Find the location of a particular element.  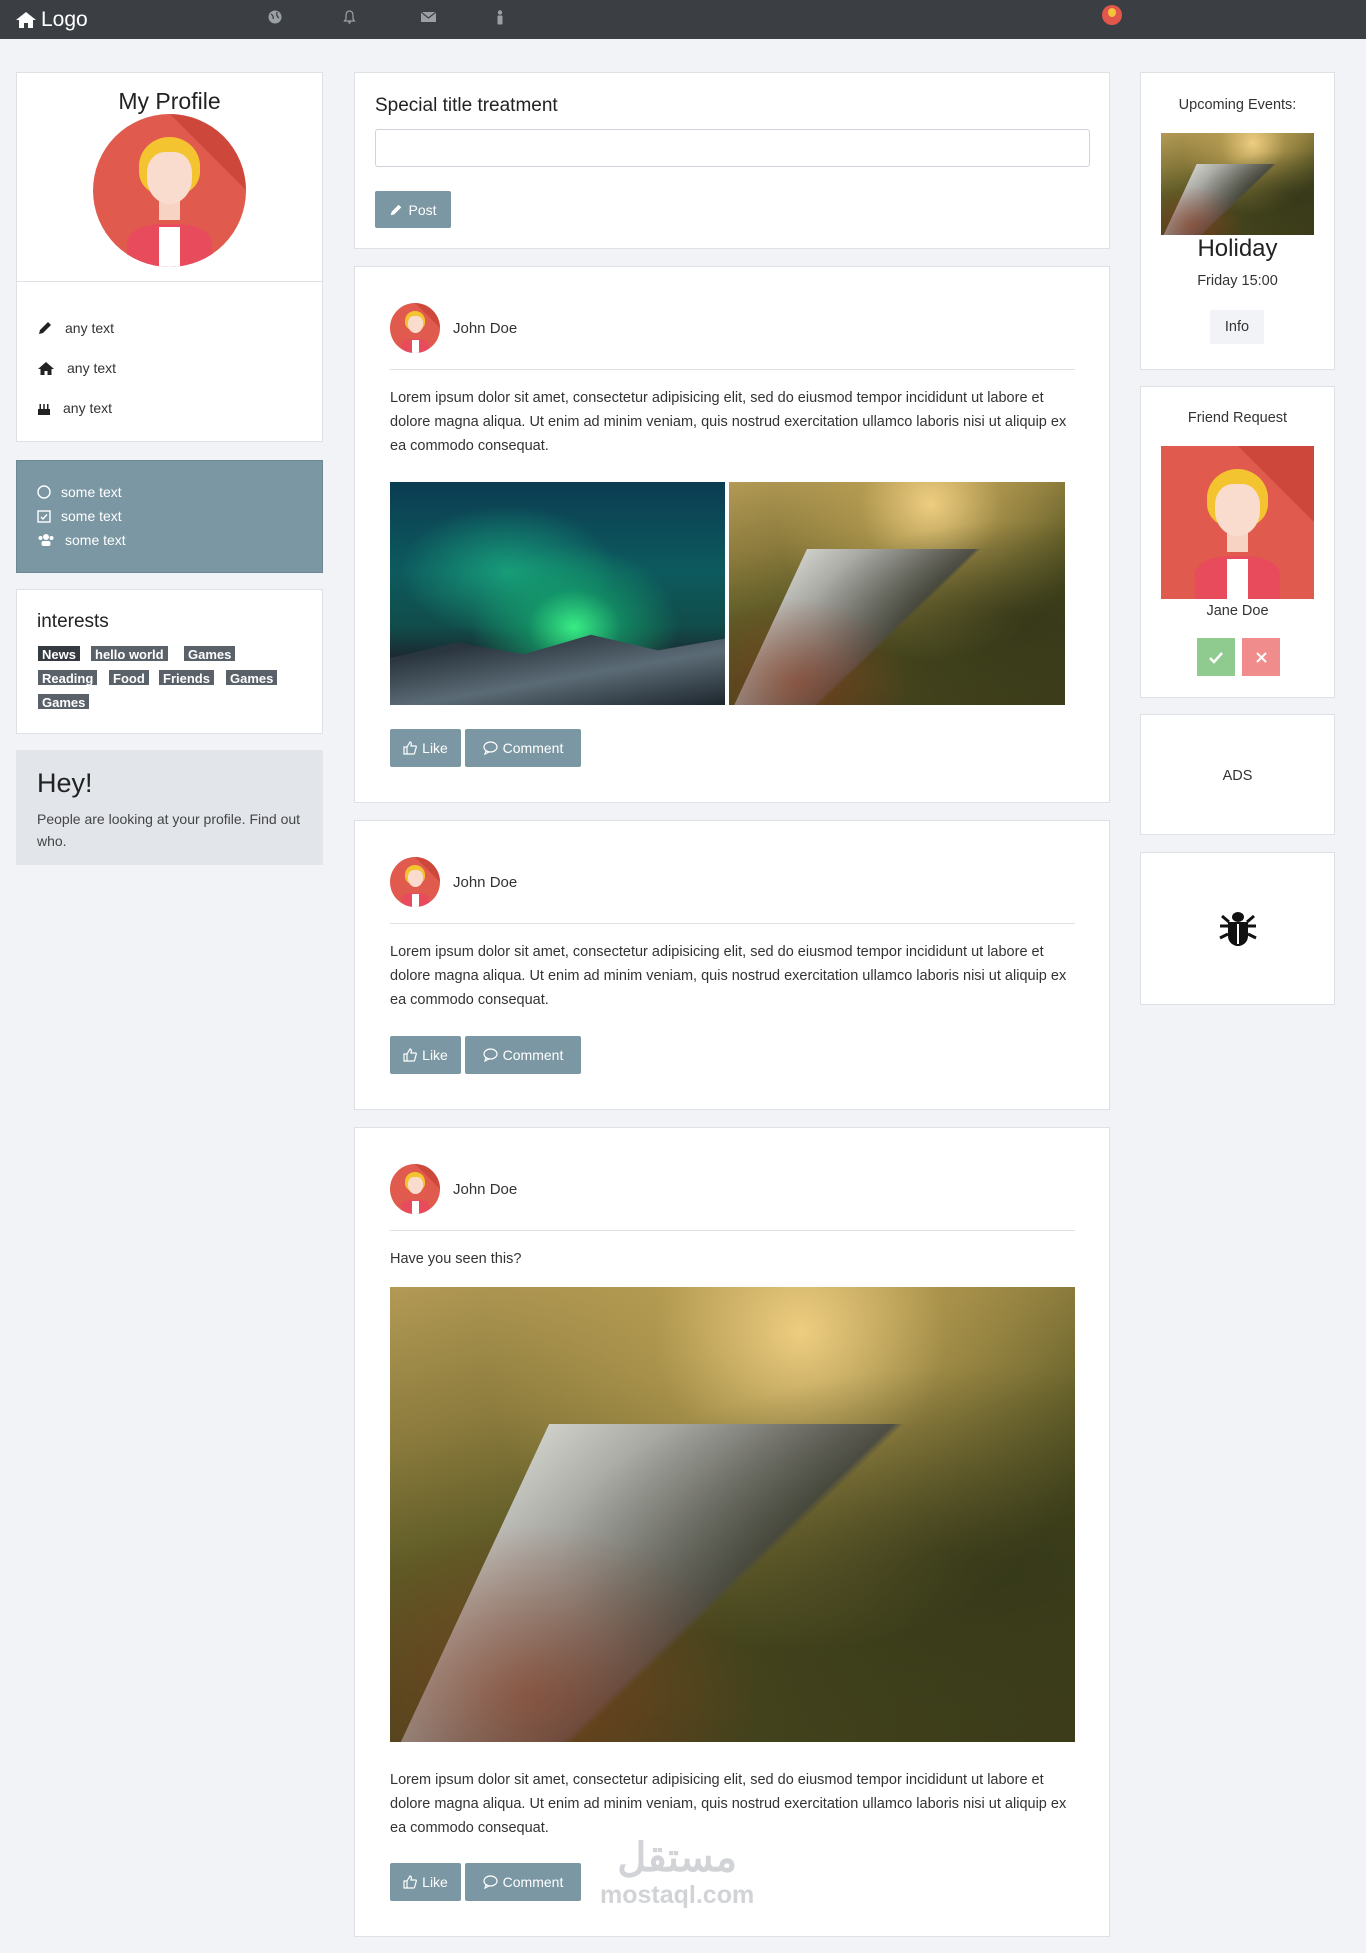

grey-menu-box: some text some text some text is located at coordinates (169, 516).